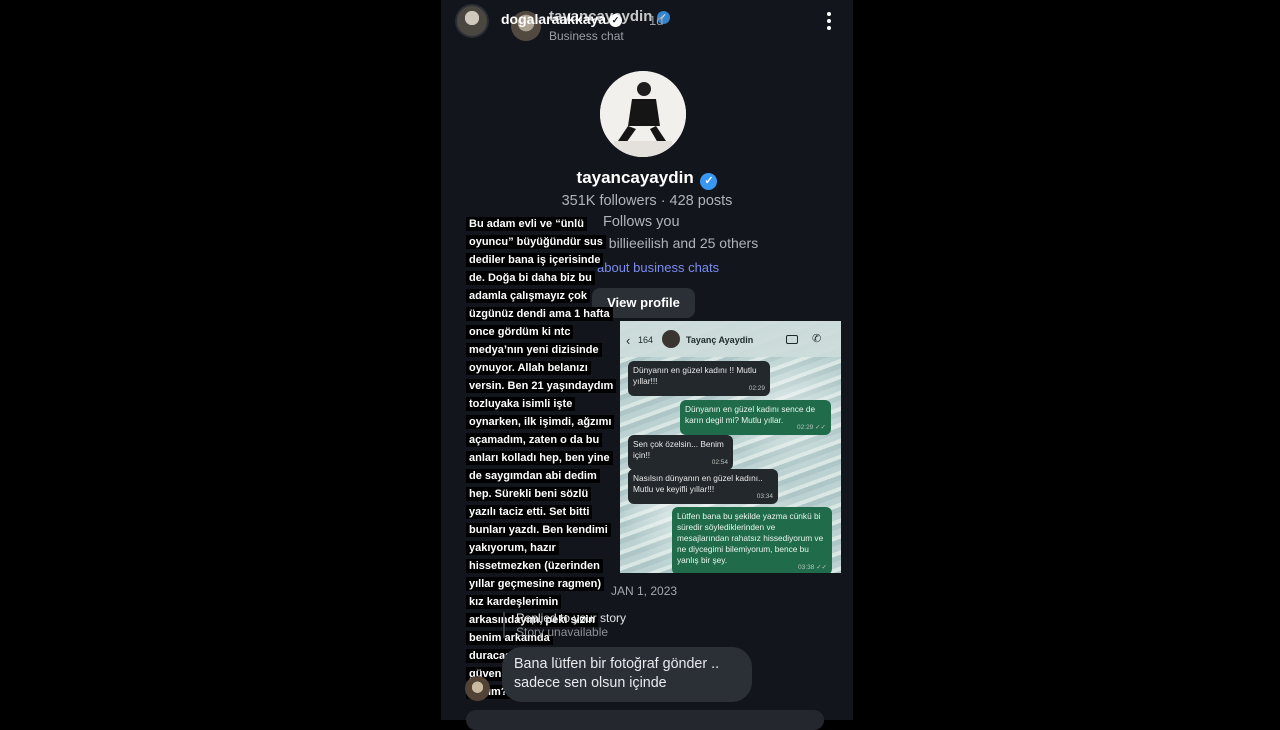  I want to click on sender-avatar, so click(477, 688).